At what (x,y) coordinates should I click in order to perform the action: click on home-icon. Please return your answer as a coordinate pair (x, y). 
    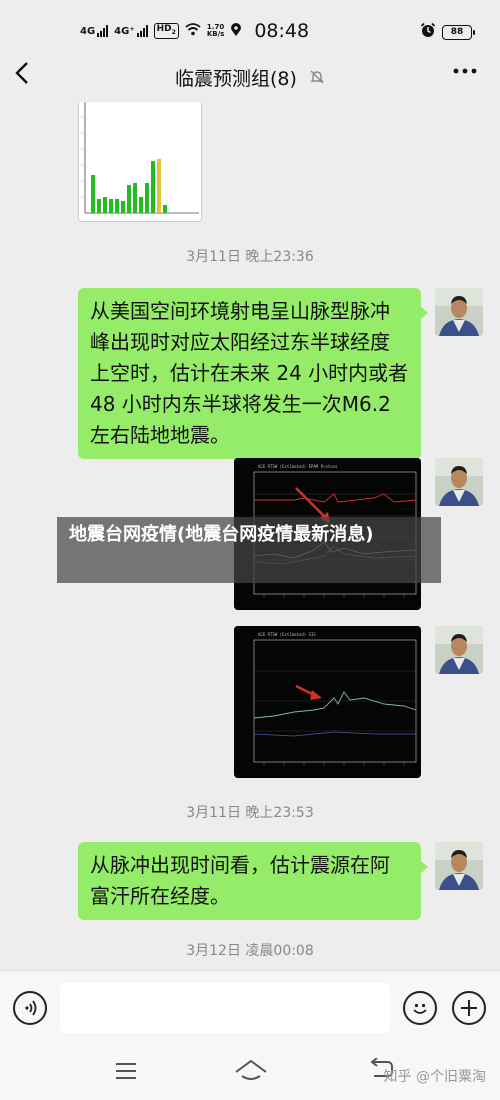
    Looking at the image, I should click on (251, 1069).